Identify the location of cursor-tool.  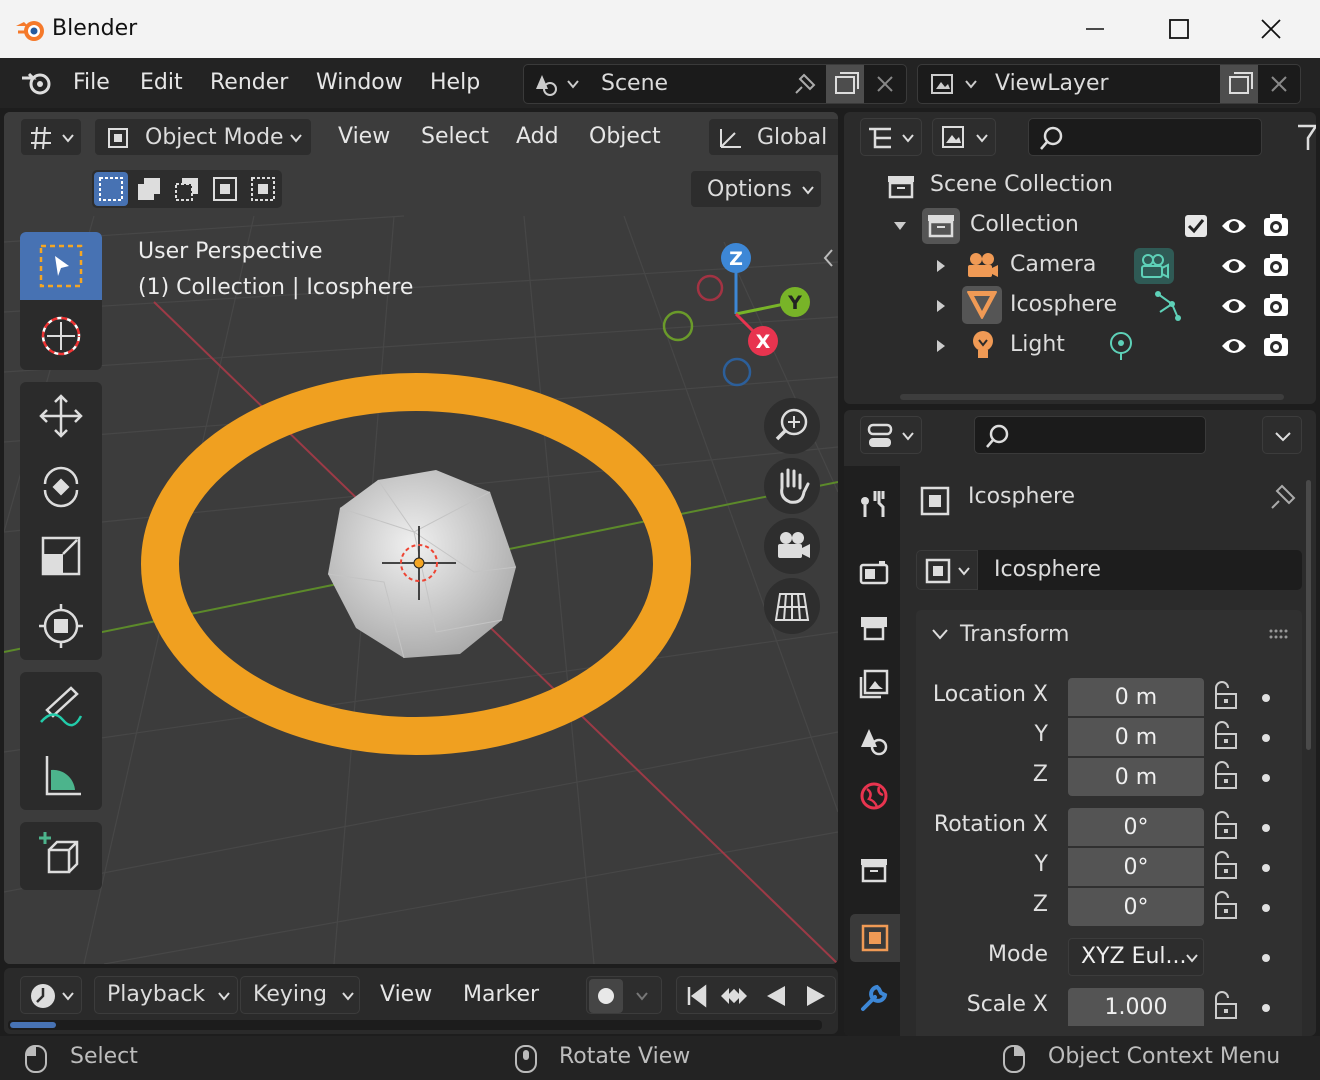
(61, 336).